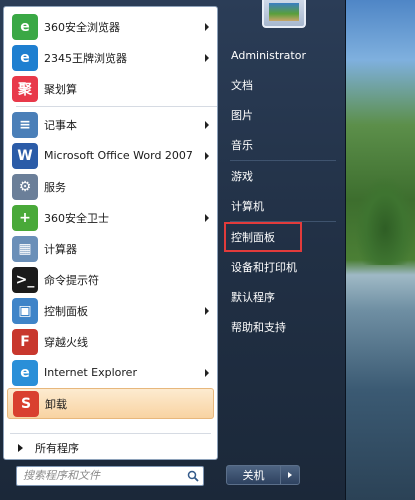 The image size is (415, 500). What do you see at coordinates (25, 186) in the screenshot?
I see `services-icon: ⚙` at bounding box center [25, 186].